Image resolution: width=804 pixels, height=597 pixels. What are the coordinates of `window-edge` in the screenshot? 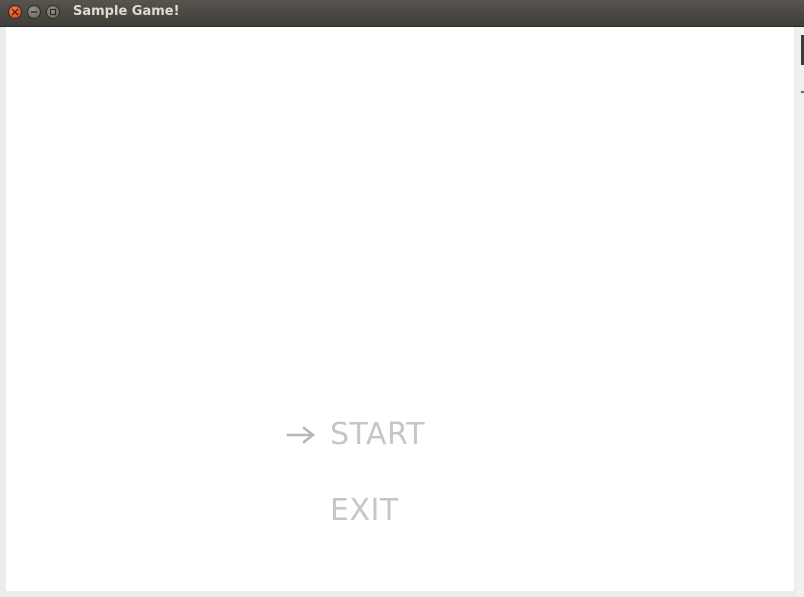 It's located at (800, 312).